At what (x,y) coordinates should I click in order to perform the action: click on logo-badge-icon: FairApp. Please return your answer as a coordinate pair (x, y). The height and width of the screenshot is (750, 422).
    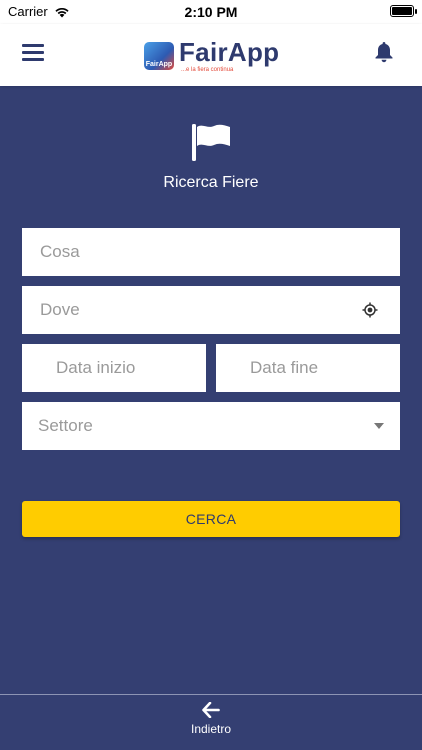
    Looking at the image, I should click on (159, 56).